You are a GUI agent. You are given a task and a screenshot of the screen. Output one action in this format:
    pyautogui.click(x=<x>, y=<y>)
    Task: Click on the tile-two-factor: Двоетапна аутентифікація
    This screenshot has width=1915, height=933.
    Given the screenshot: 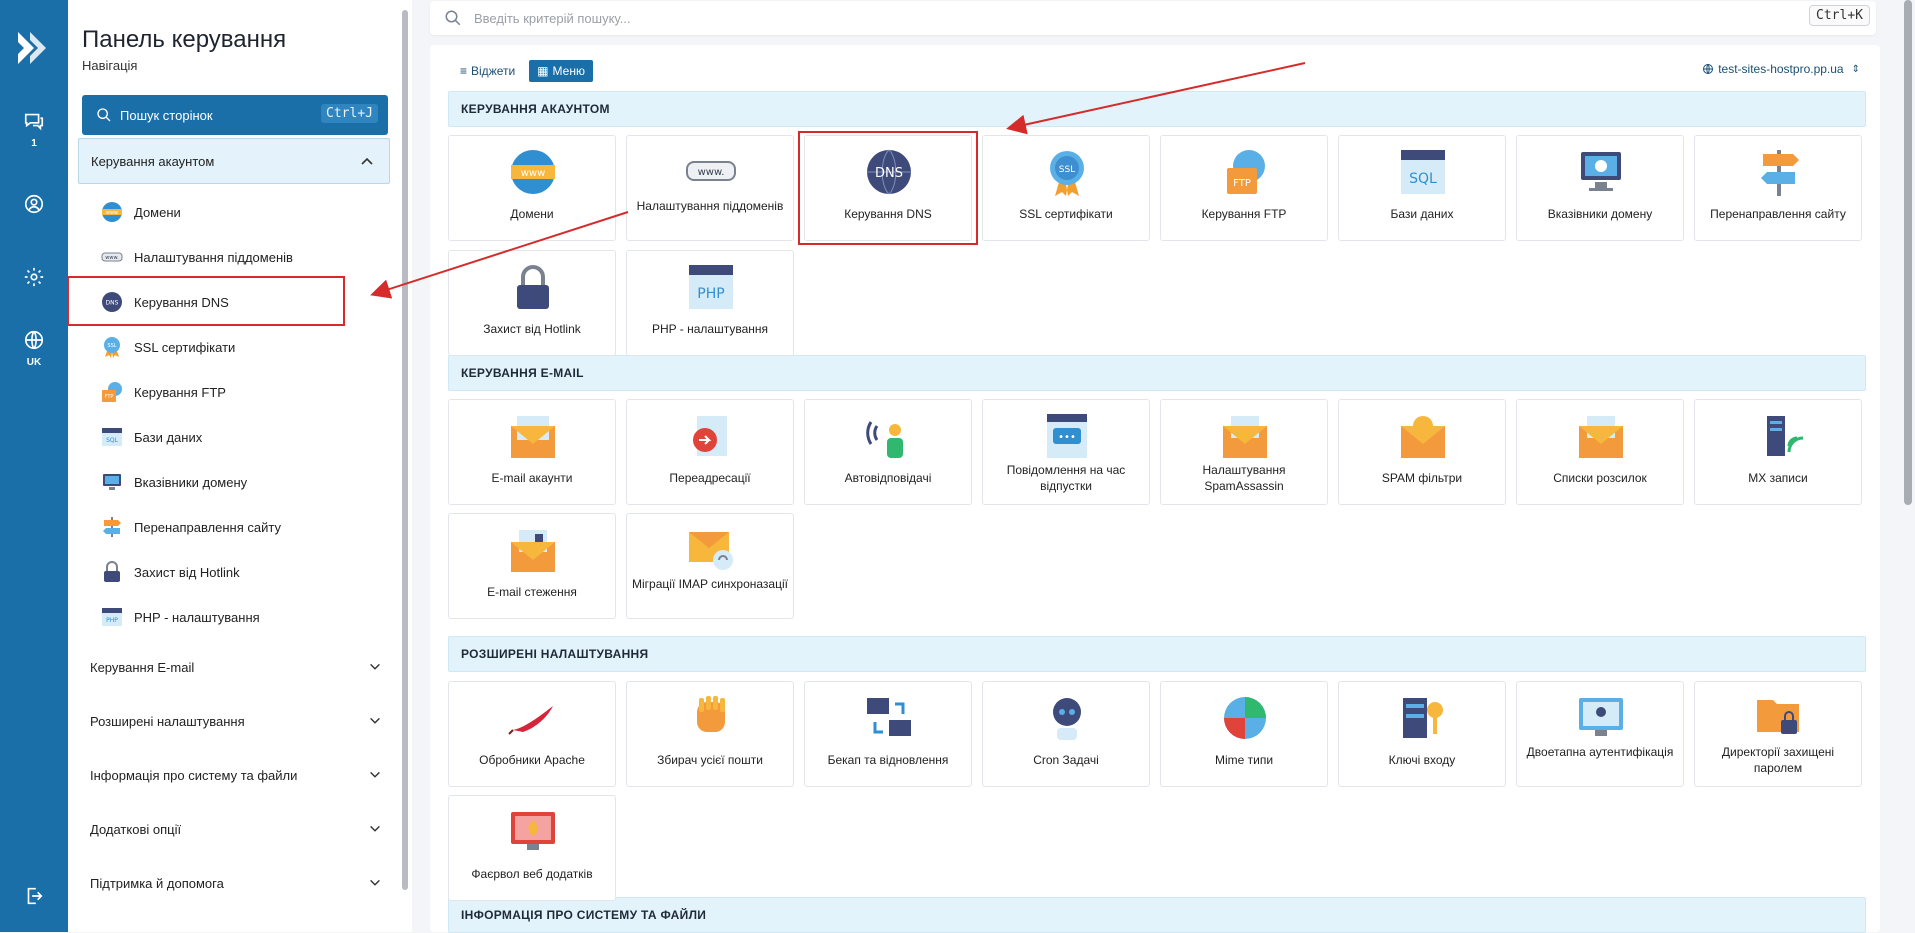 What is the action you would take?
    pyautogui.click(x=1600, y=734)
    